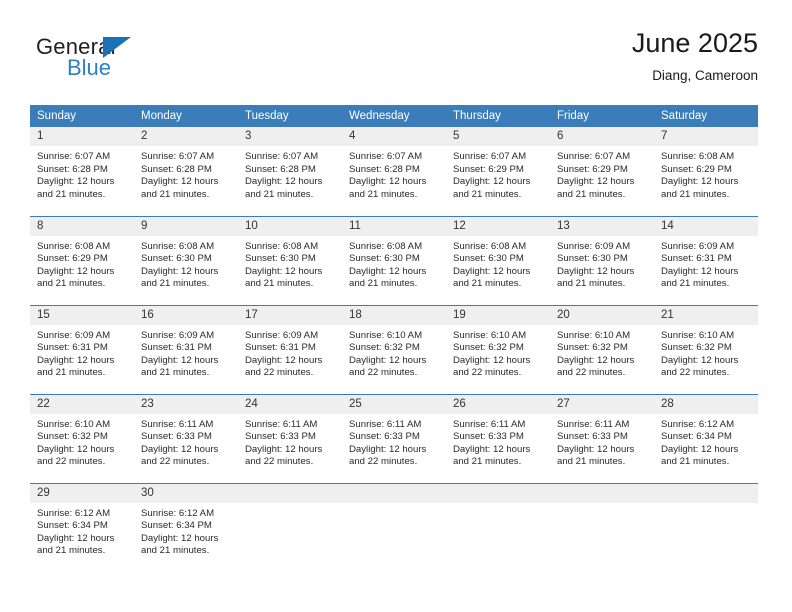 Image resolution: width=792 pixels, height=612 pixels. Describe the element at coordinates (394, 315) in the screenshot. I see `day-number: 18` at that location.